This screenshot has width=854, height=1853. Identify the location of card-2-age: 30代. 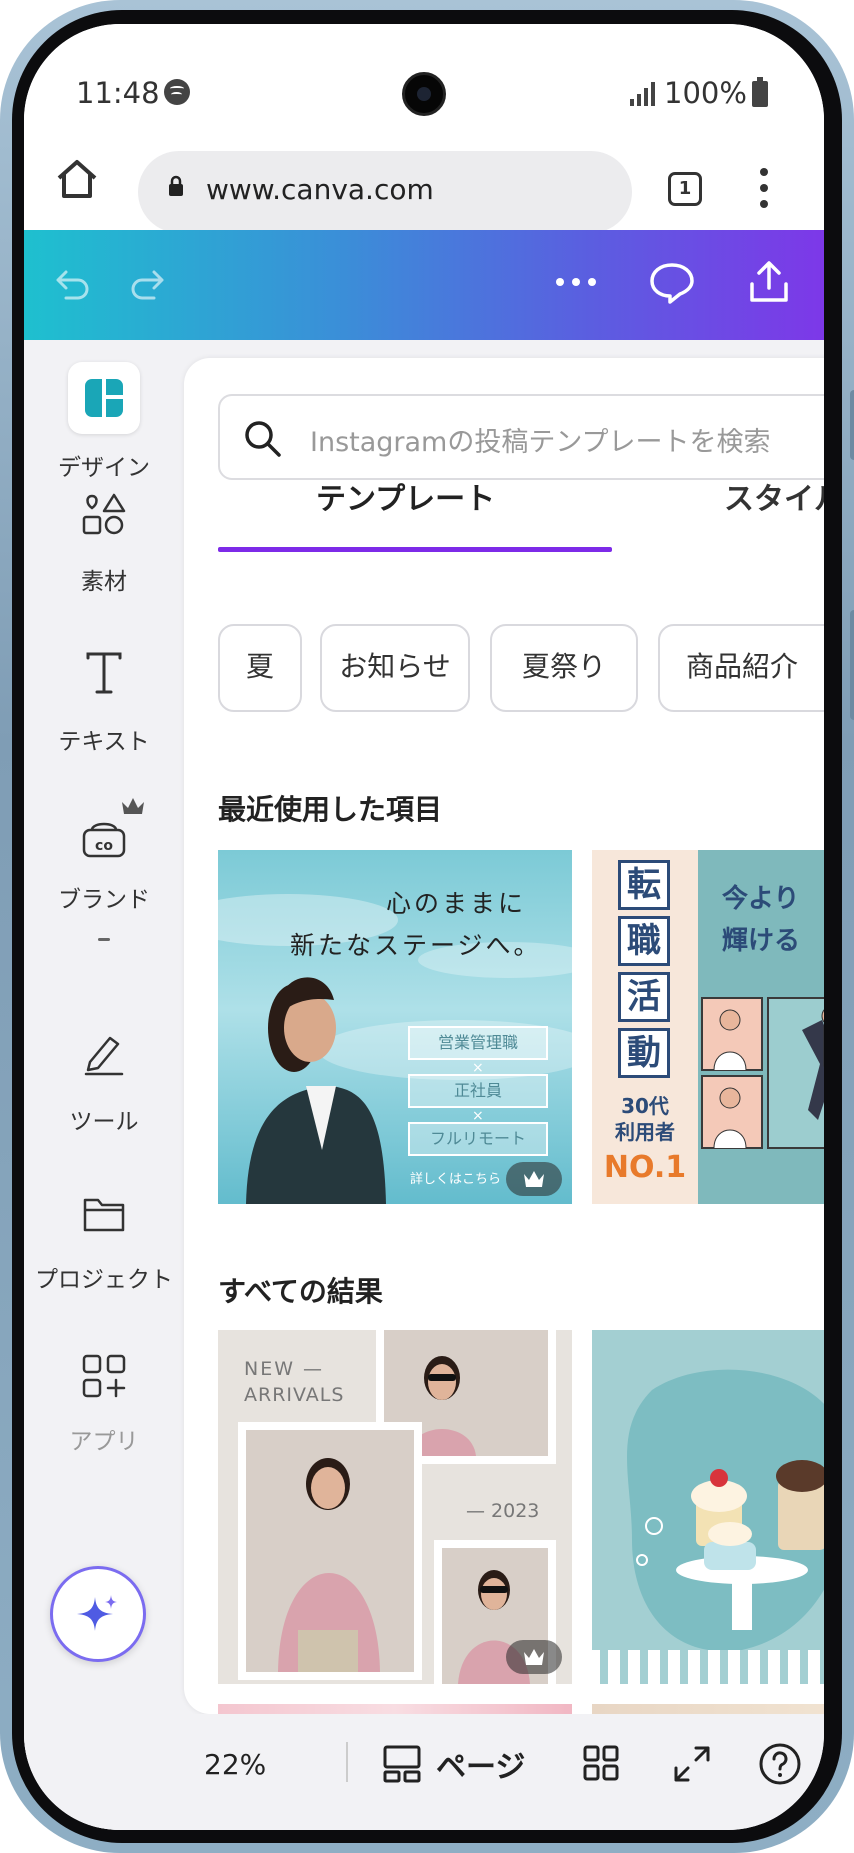
(645, 1106).